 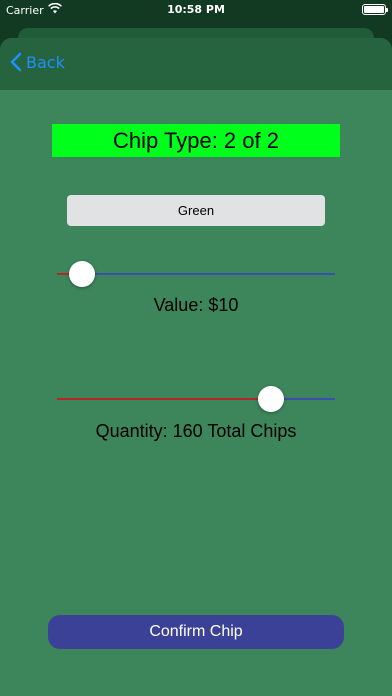 I want to click on value-label: Value: $10, so click(x=196, y=305).